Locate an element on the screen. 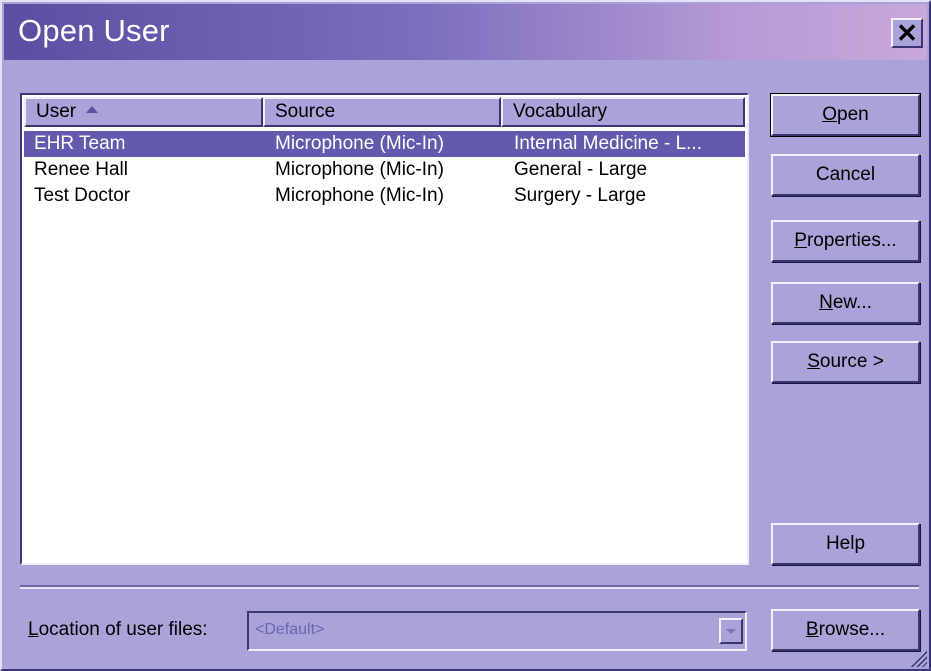 The image size is (931, 671). list-header: User Source Vocabulary is located at coordinates (384, 112).